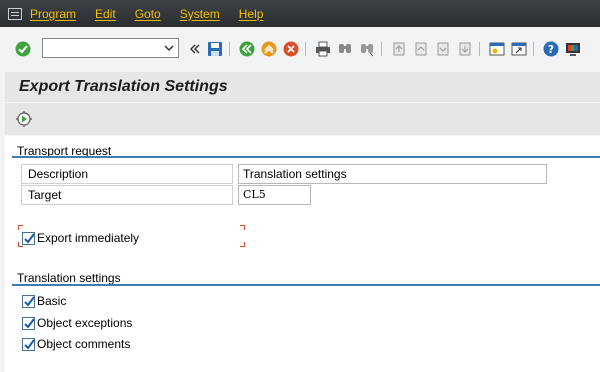 Image resolution: width=600 pixels, height=372 pixels. What do you see at coordinates (195, 49) in the screenshot?
I see `double-chevron-left-icon` at bounding box center [195, 49].